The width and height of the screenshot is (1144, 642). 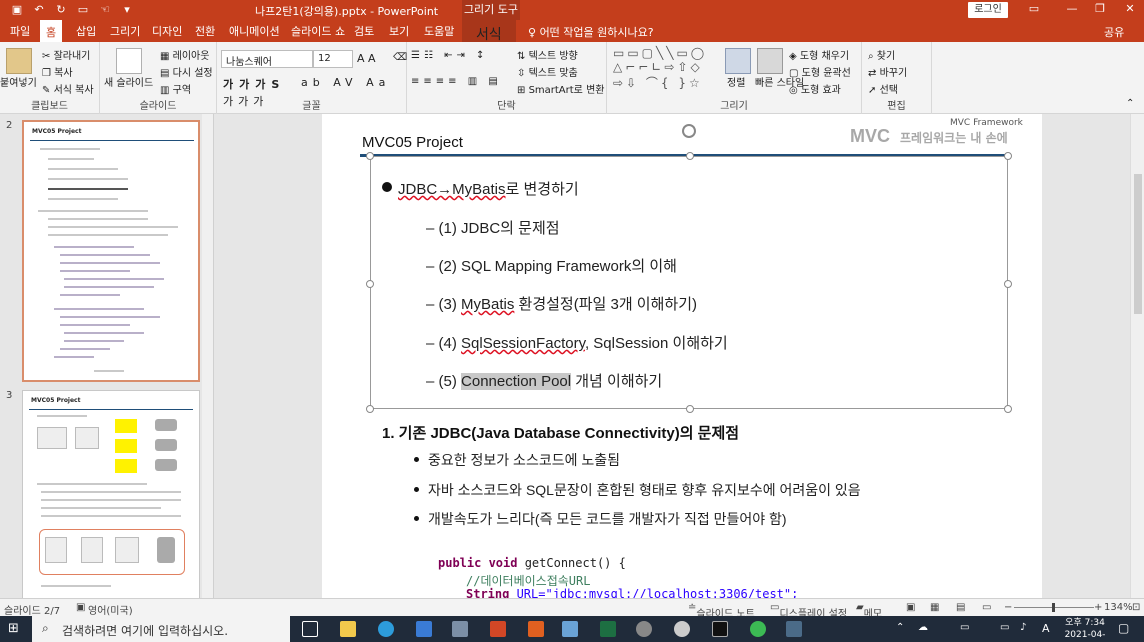 What do you see at coordinates (167, 31) in the screenshot?
I see `tab-design: 디자인` at bounding box center [167, 31].